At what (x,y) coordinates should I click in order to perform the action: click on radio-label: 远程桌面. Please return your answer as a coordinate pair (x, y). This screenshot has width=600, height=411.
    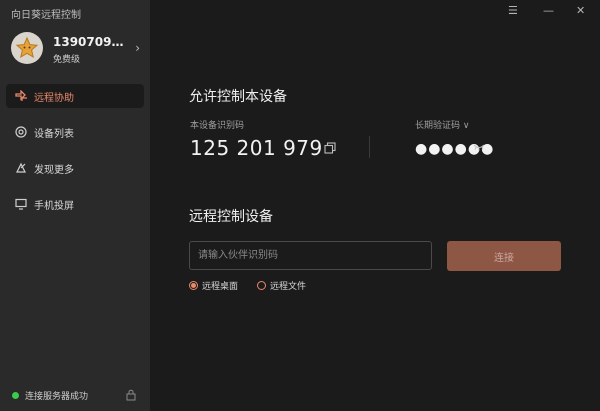
    Looking at the image, I should click on (220, 287).